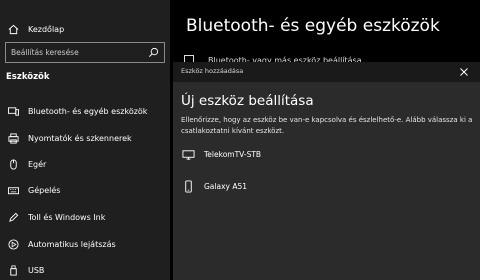 This screenshot has width=480, height=280. What do you see at coordinates (67, 217) in the screenshot?
I see `sidebar-item-label: Toll és Windows Ink` at bounding box center [67, 217].